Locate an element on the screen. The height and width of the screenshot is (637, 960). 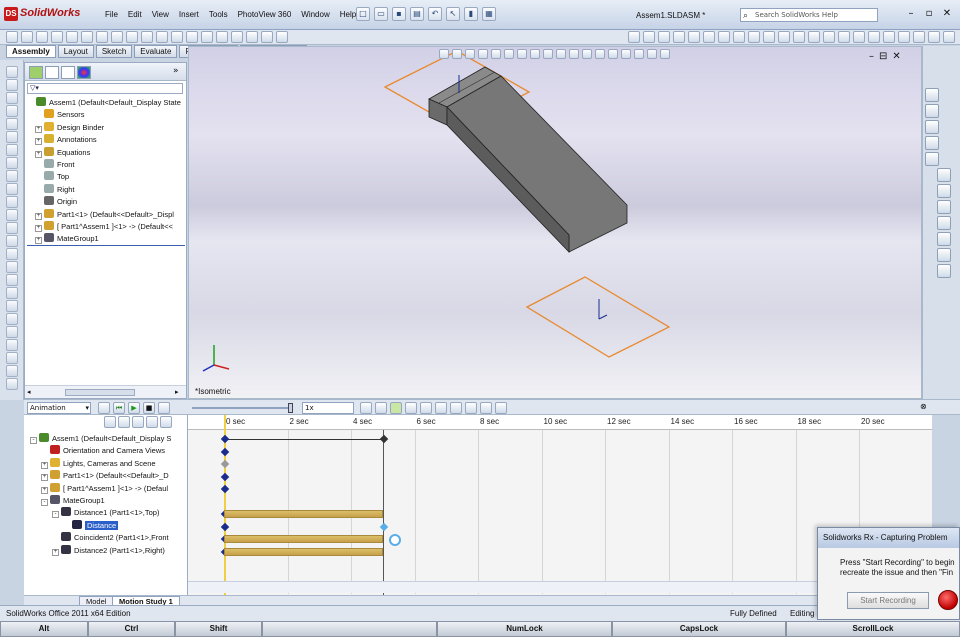
options-icon: ▦ is located at coordinates (489, 14).